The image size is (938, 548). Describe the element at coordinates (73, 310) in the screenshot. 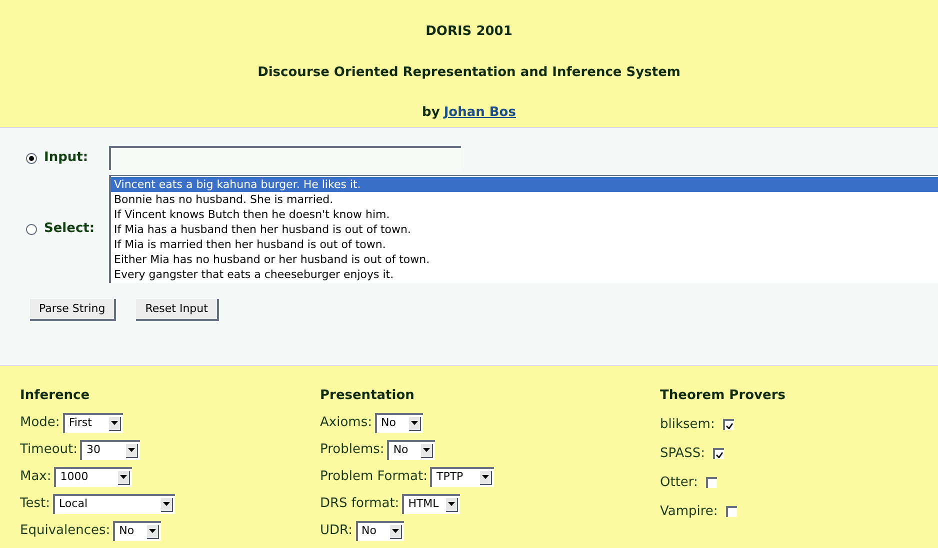

I see `form-button: Parse String` at that location.